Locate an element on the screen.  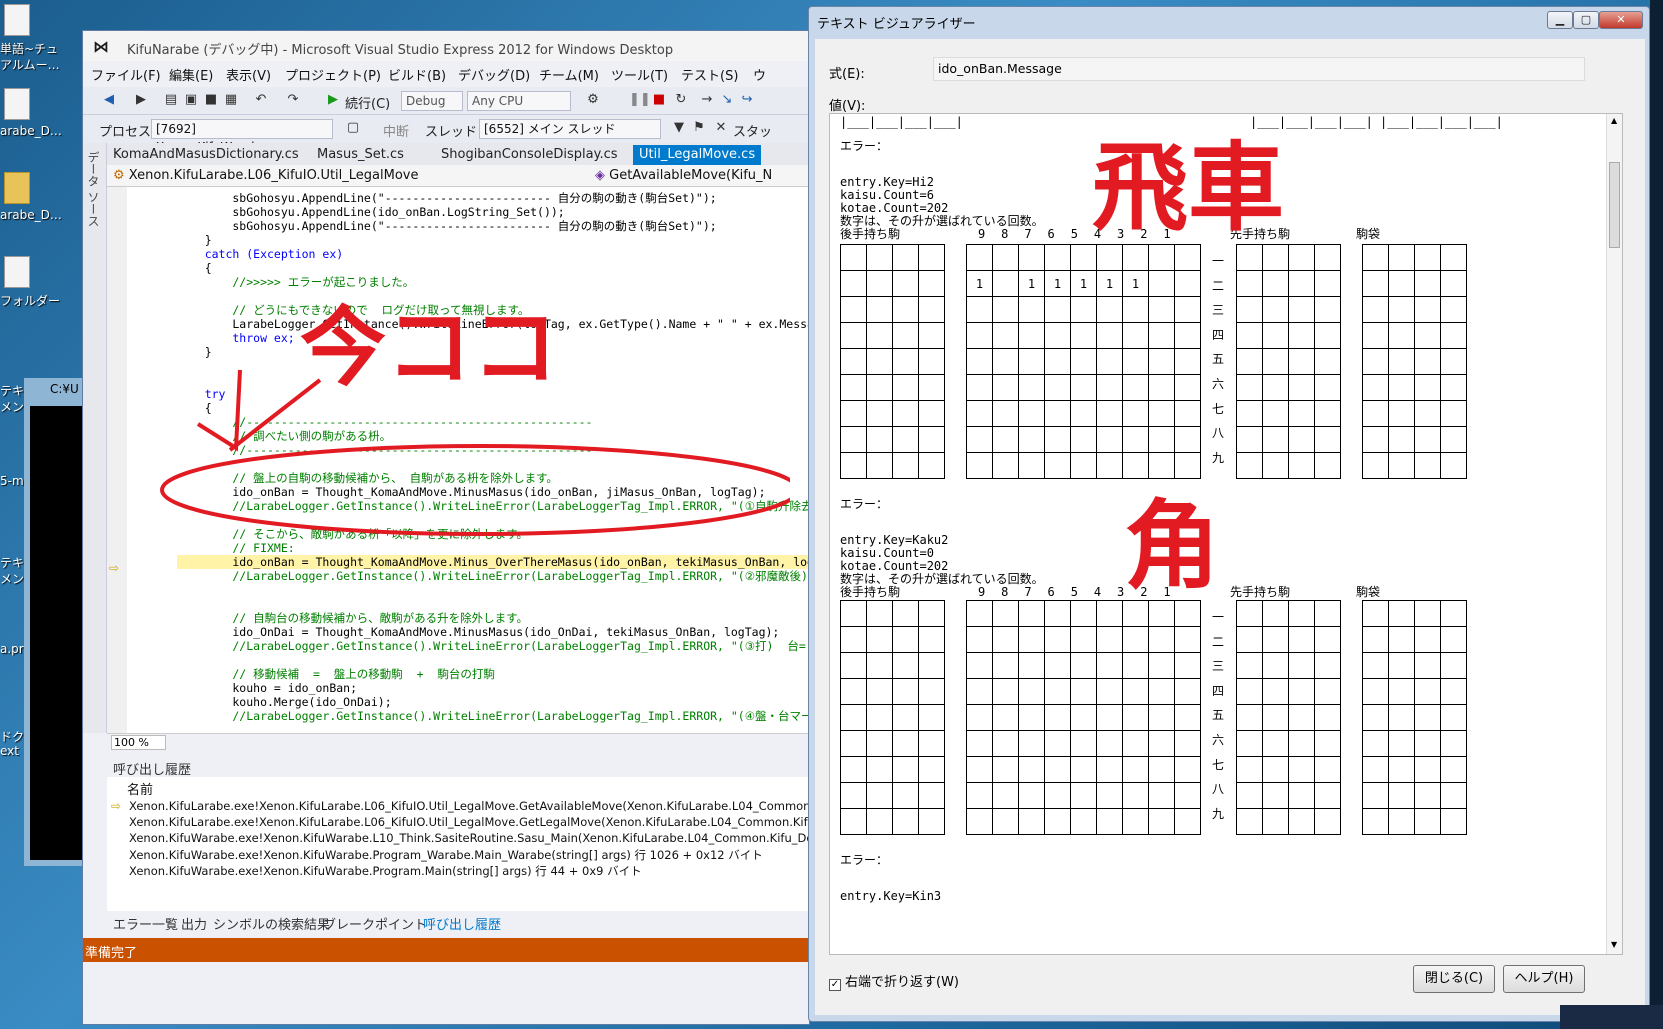
step-over-icon: ↪ is located at coordinates (747, 100).